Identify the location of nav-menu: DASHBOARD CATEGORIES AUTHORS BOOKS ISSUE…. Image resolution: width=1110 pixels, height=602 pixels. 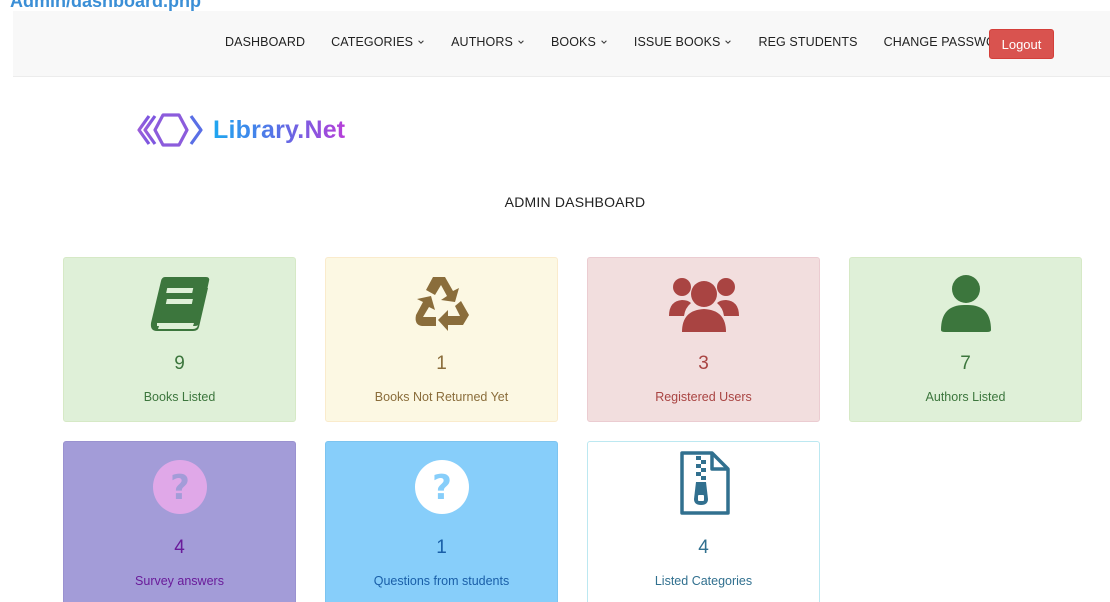
(619, 42).